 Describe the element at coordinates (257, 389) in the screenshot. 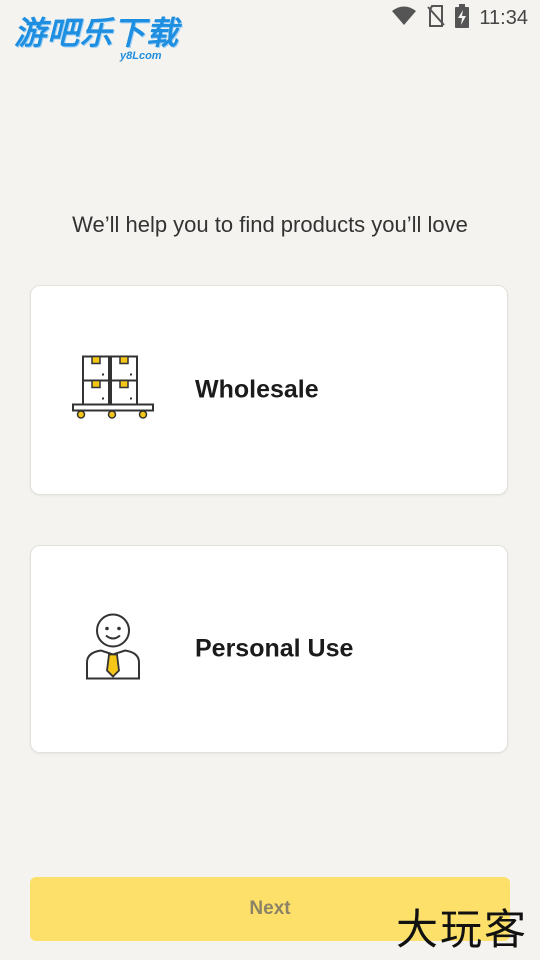

I see `option-label-wholesale: Wholesale` at that location.